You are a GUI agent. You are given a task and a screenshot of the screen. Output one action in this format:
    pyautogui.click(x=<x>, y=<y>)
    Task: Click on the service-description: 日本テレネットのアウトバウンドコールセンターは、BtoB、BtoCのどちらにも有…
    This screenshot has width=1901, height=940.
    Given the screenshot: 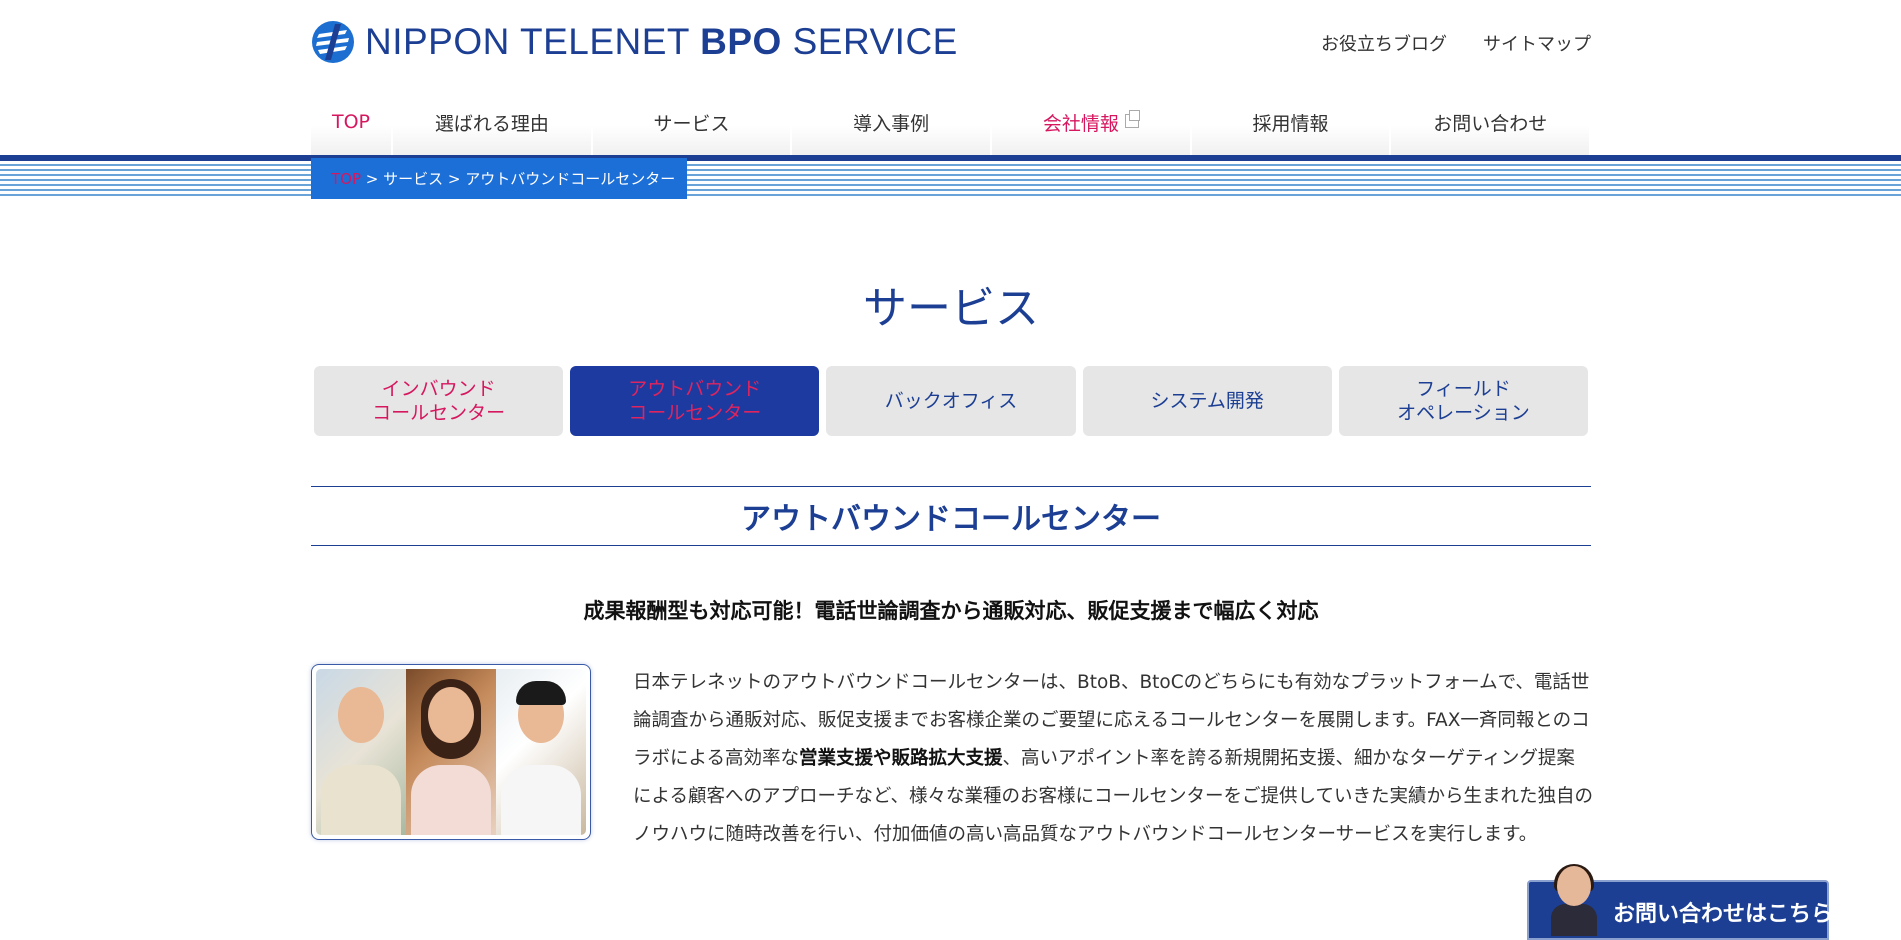 What is the action you would take?
    pyautogui.click(x=1113, y=758)
    